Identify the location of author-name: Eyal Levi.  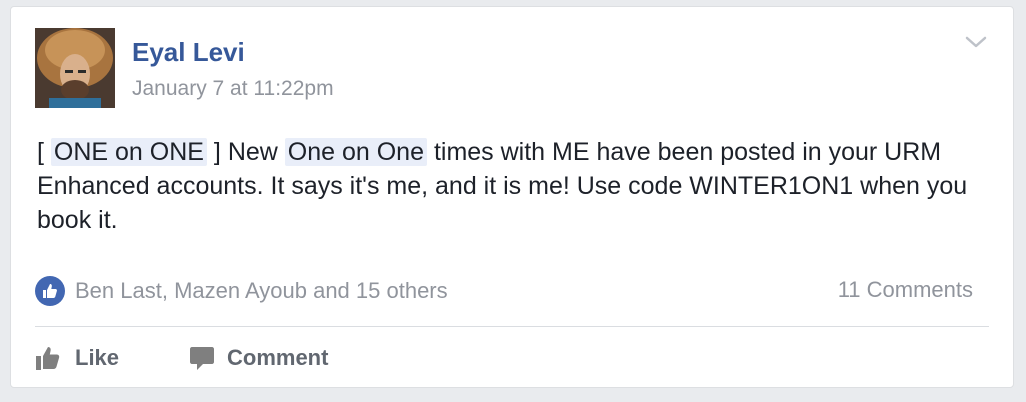
(188, 52).